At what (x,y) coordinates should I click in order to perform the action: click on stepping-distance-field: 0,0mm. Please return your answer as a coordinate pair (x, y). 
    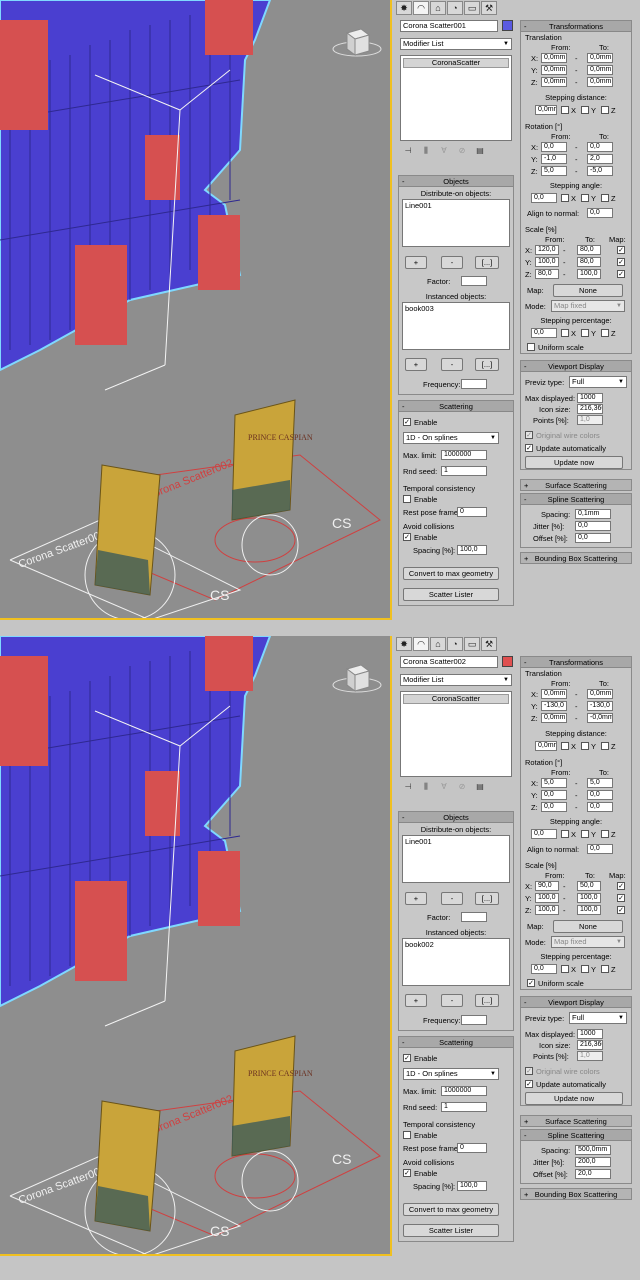
    Looking at the image, I should click on (546, 746).